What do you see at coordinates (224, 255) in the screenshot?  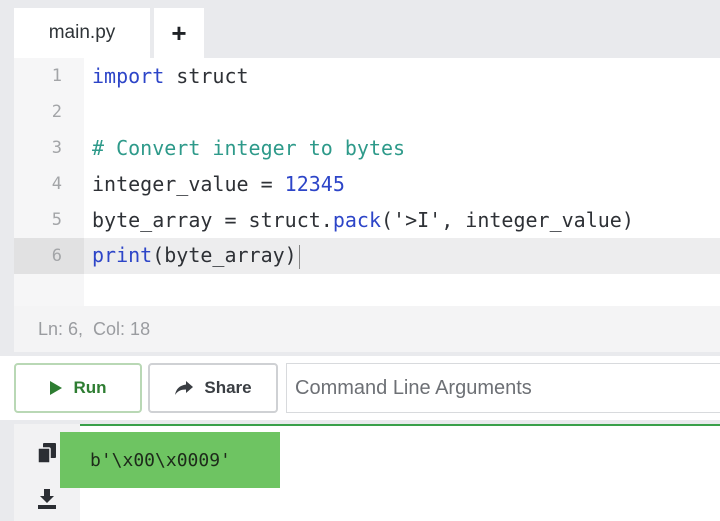 I see `code-token: (byte_array)` at bounding box center [224, 255].